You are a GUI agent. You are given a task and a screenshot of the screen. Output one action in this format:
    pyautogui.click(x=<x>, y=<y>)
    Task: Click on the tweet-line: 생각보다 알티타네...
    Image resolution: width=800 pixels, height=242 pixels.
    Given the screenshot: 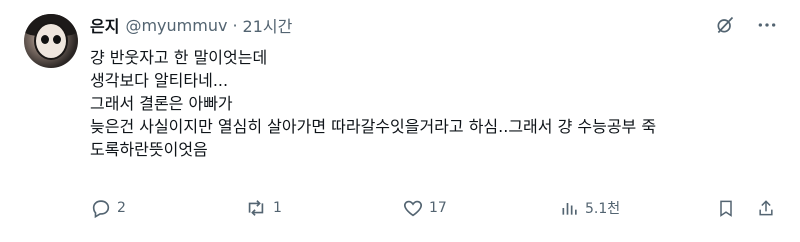 What is the action you would take?
    pyautogui.click(x=159, y=80)
    